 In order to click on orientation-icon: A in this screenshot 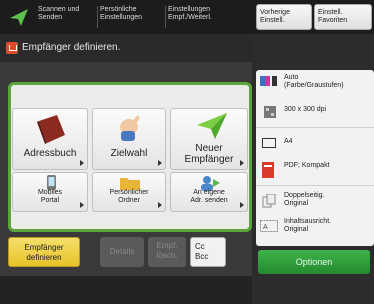, I will do `click(269, 226)`.